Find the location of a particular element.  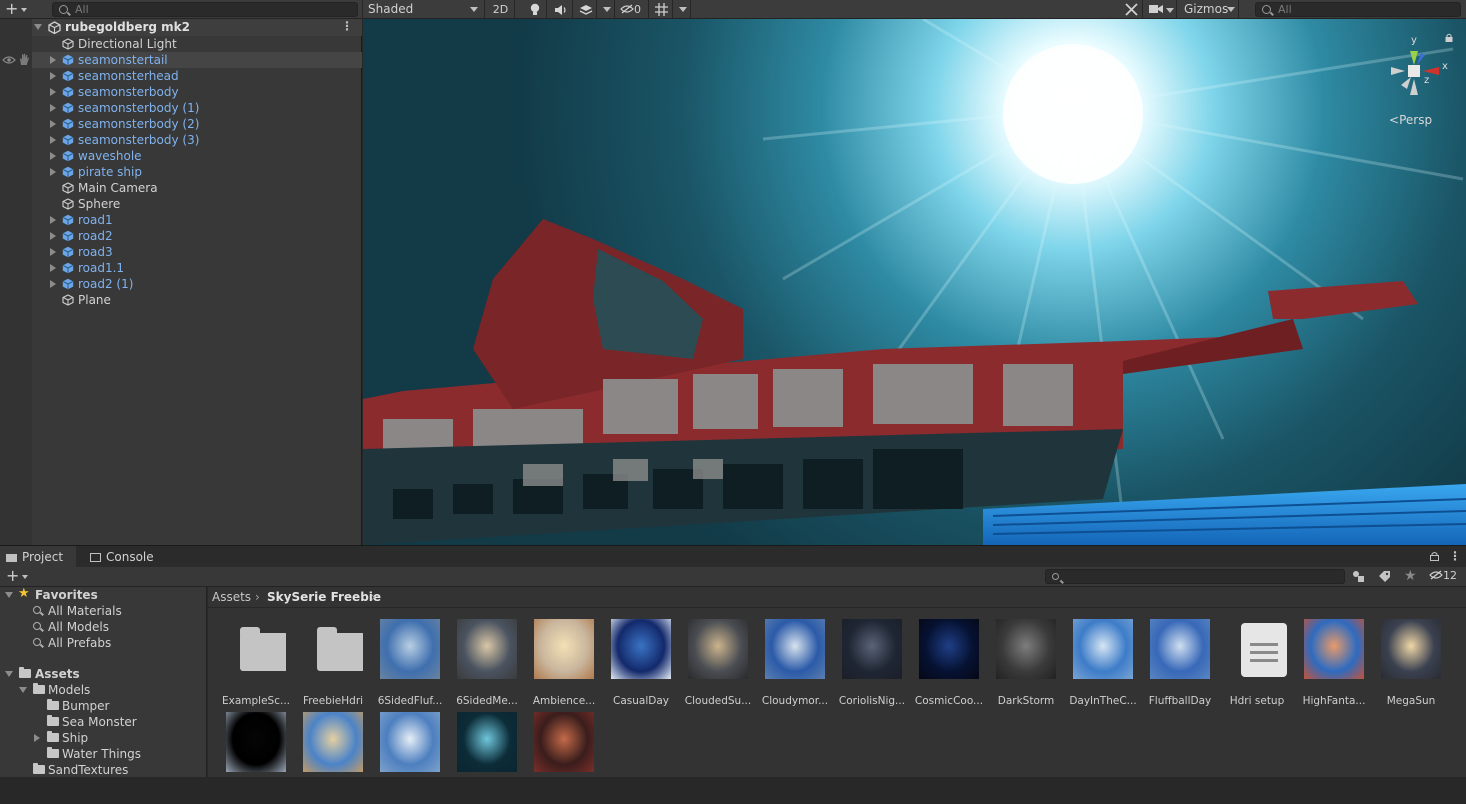

asset-item: FreebieHdri is located at coordinates (333, 665).